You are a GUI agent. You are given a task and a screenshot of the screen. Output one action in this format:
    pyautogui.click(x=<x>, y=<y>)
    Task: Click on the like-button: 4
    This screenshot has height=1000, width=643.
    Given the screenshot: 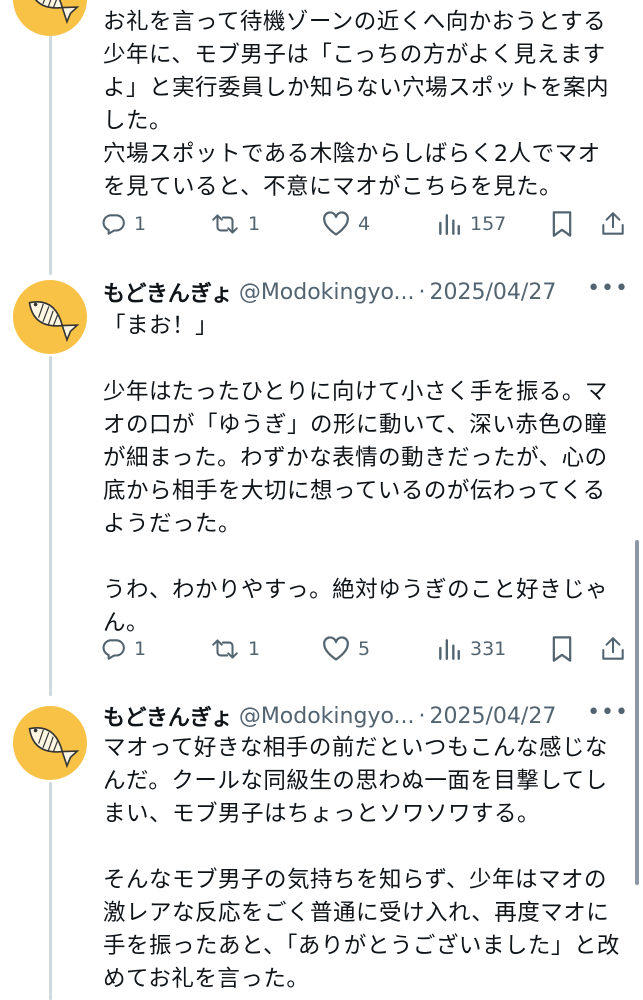 What is the action you would take?
    pyautogui.click(x=346, y=224)
    